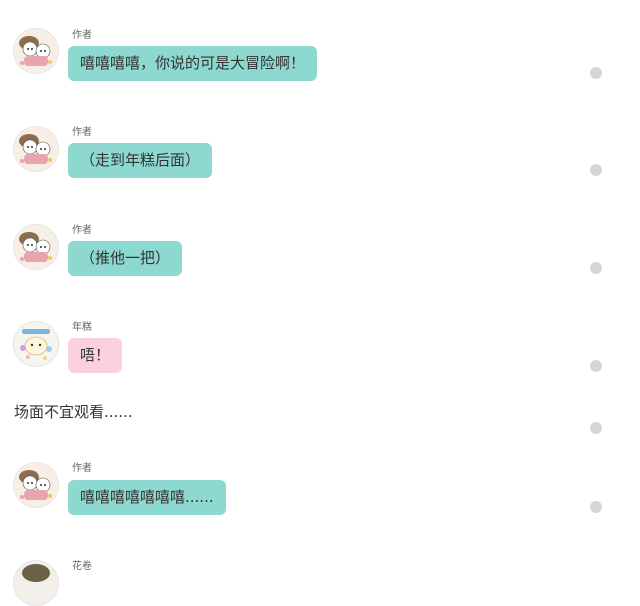  I want to click on huajuan-avatar-image, so click(36, 583).